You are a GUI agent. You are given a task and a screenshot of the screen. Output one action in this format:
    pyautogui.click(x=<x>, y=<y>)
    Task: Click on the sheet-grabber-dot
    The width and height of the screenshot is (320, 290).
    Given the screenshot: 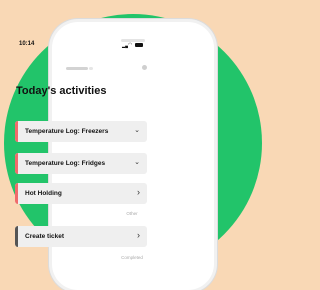 What is the action you would take?
    pyautogui.click(x=91, y=68)
    